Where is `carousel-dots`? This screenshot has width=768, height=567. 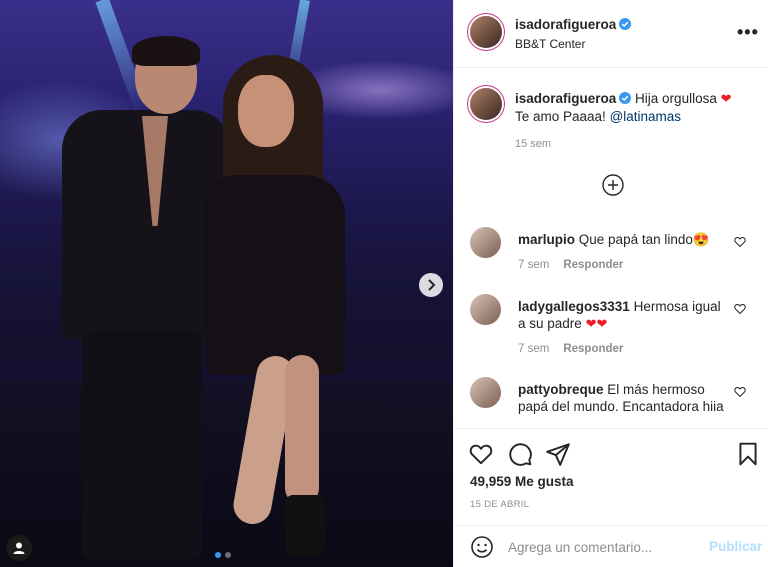 carousel-dots is located at coordinates (223, 555).